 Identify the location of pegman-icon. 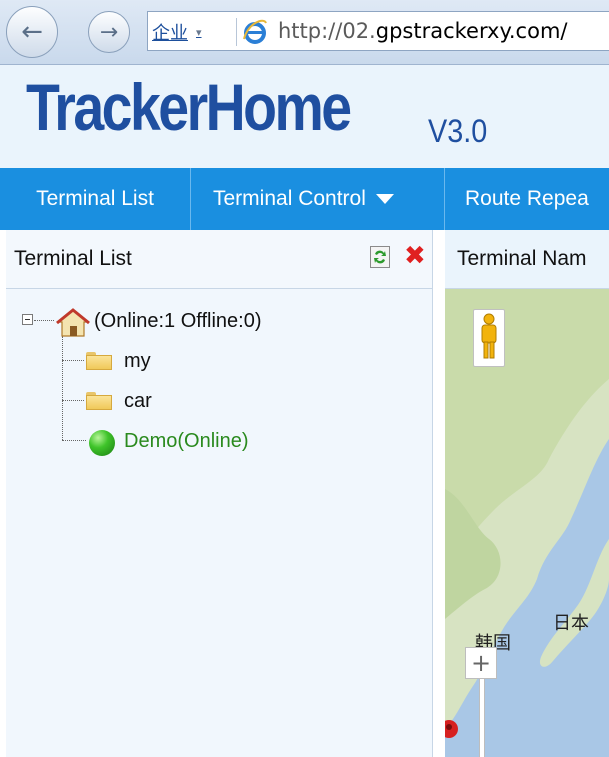
(489, 336).